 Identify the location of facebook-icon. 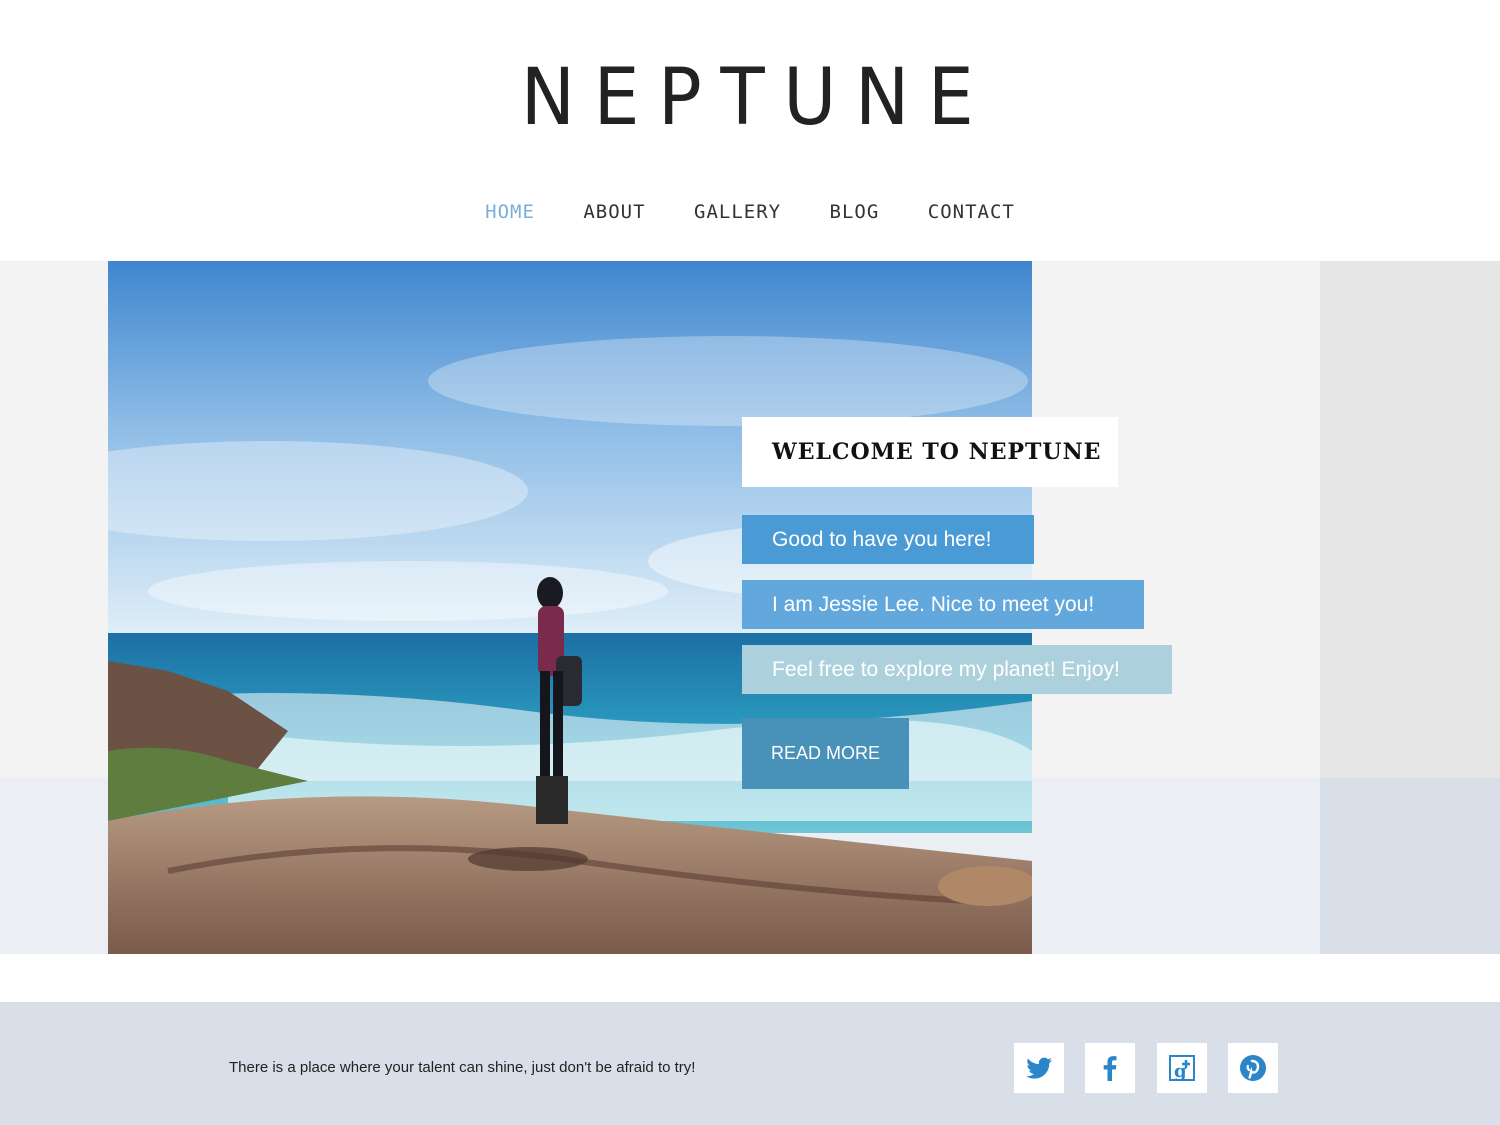
(1110, 1068).